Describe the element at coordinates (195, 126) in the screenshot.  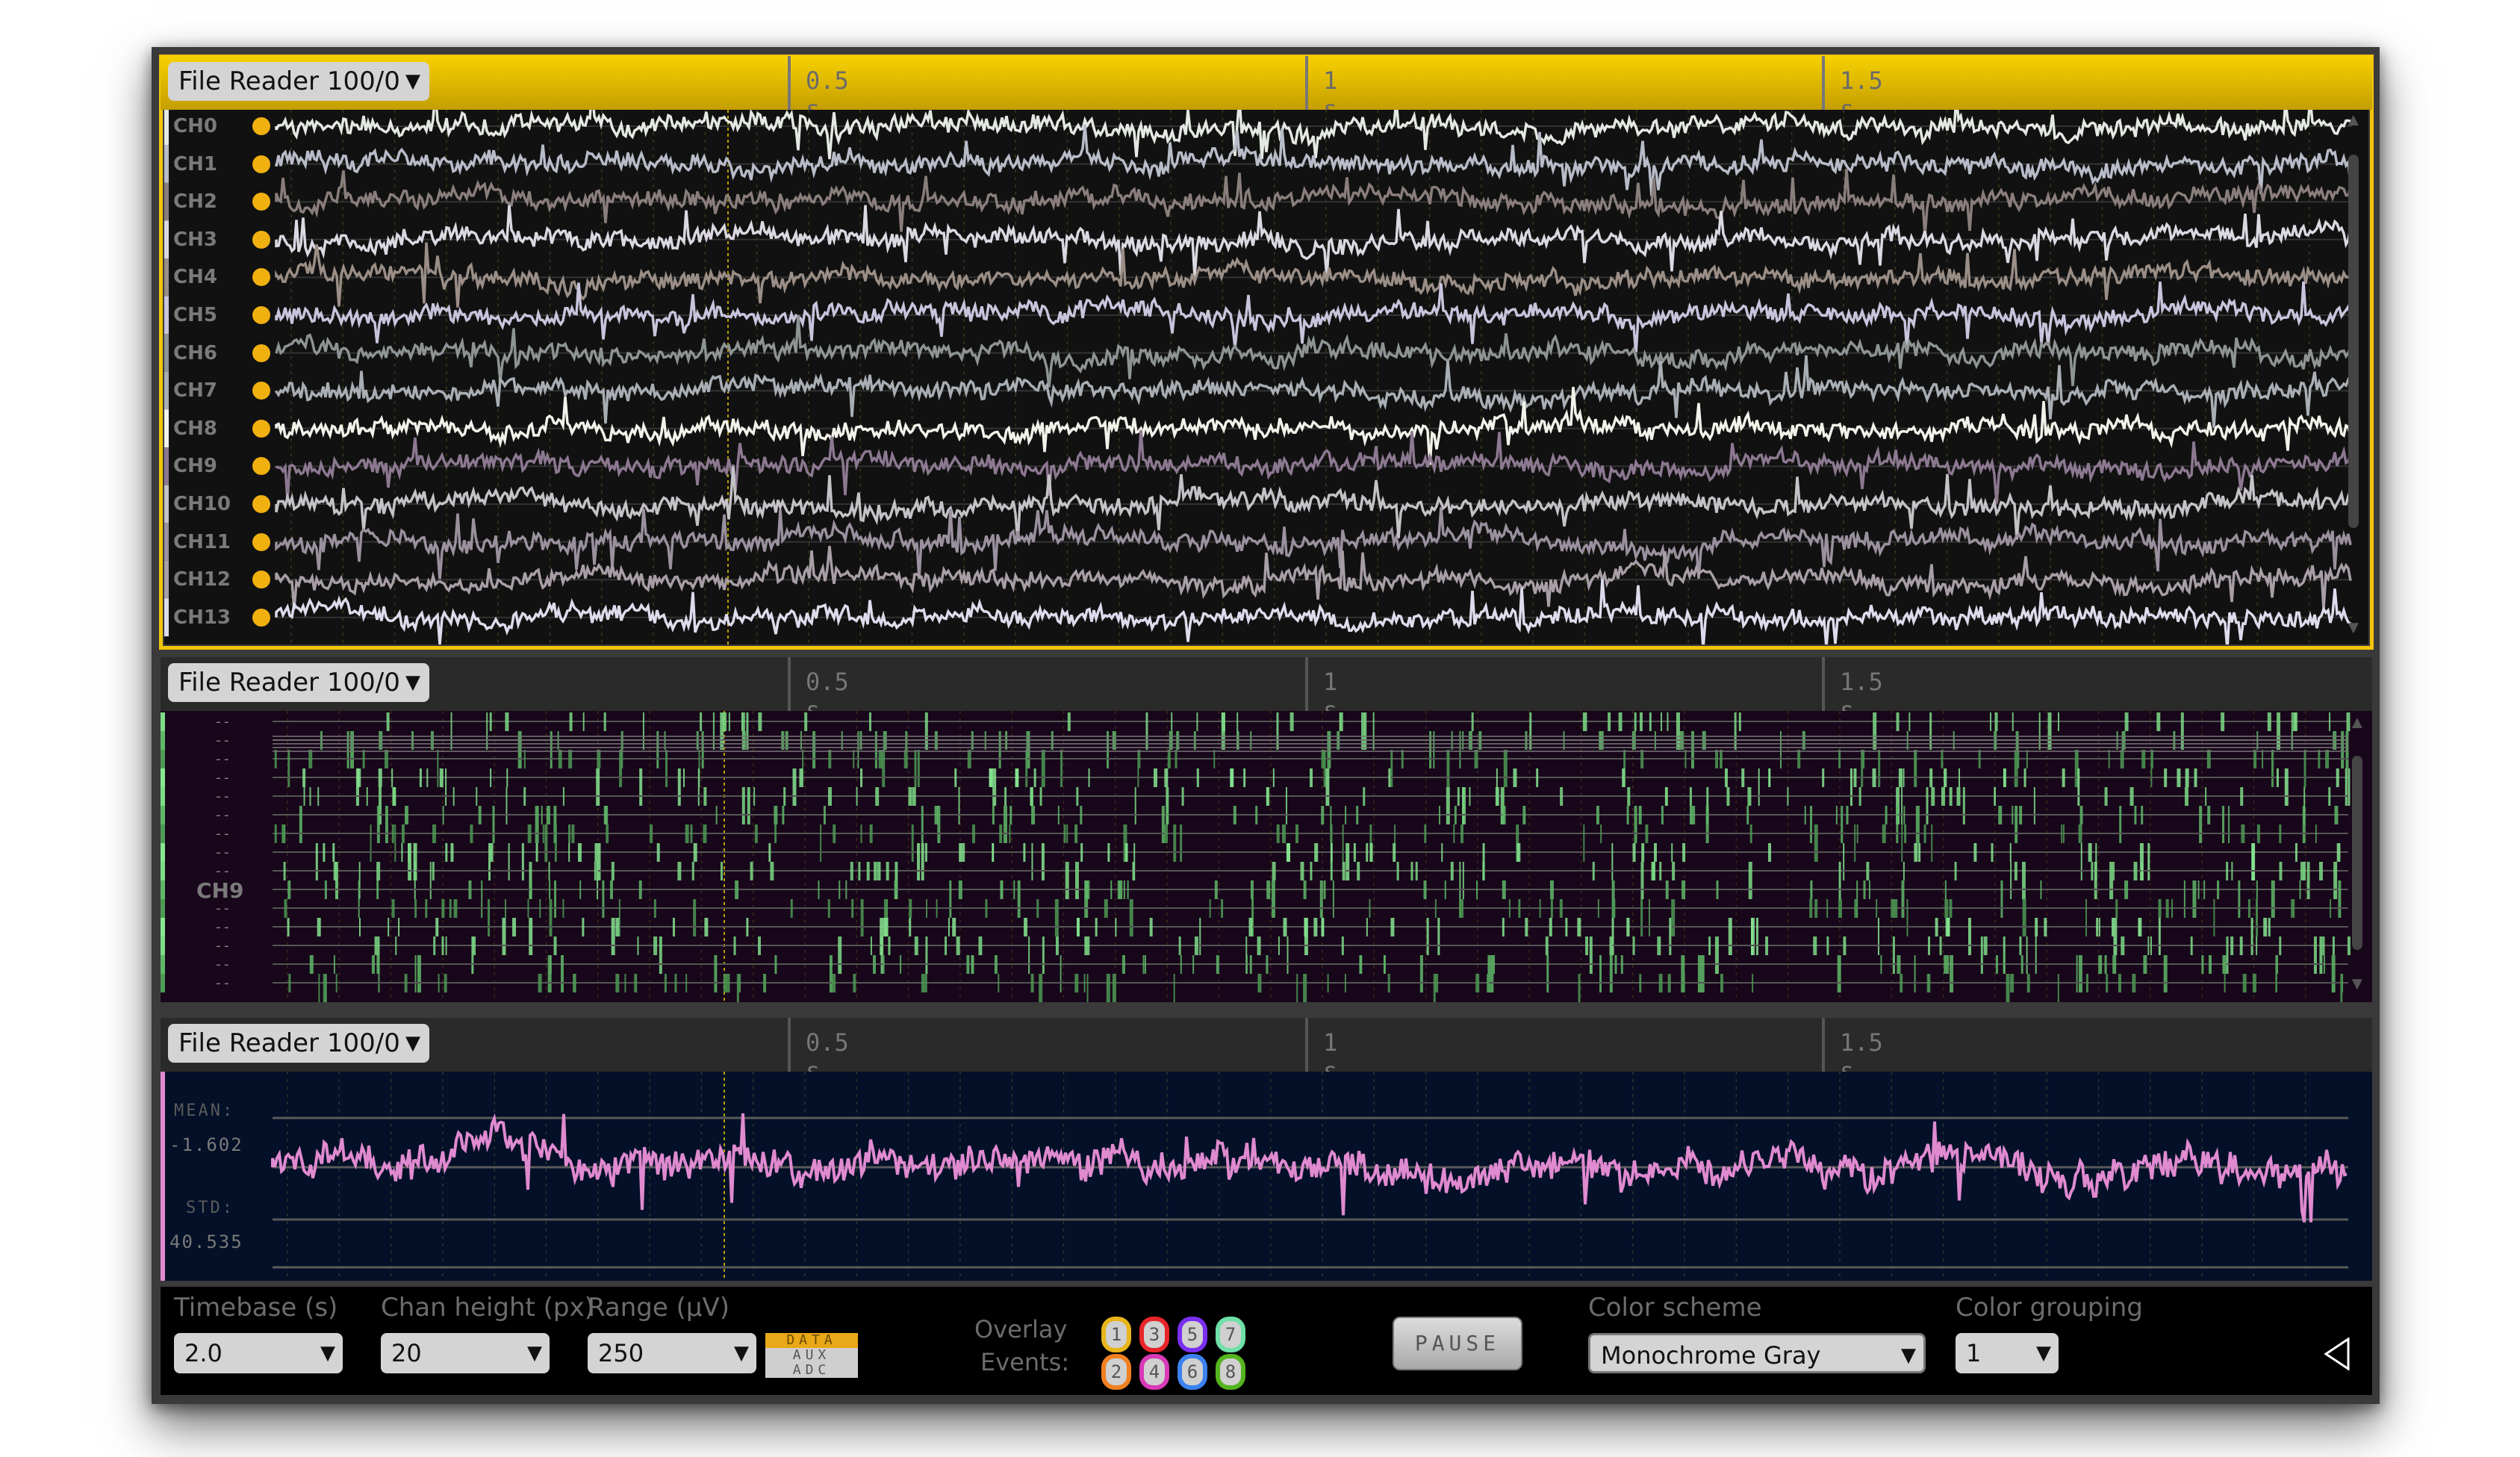
I see `channel-label: CH0` at that location.